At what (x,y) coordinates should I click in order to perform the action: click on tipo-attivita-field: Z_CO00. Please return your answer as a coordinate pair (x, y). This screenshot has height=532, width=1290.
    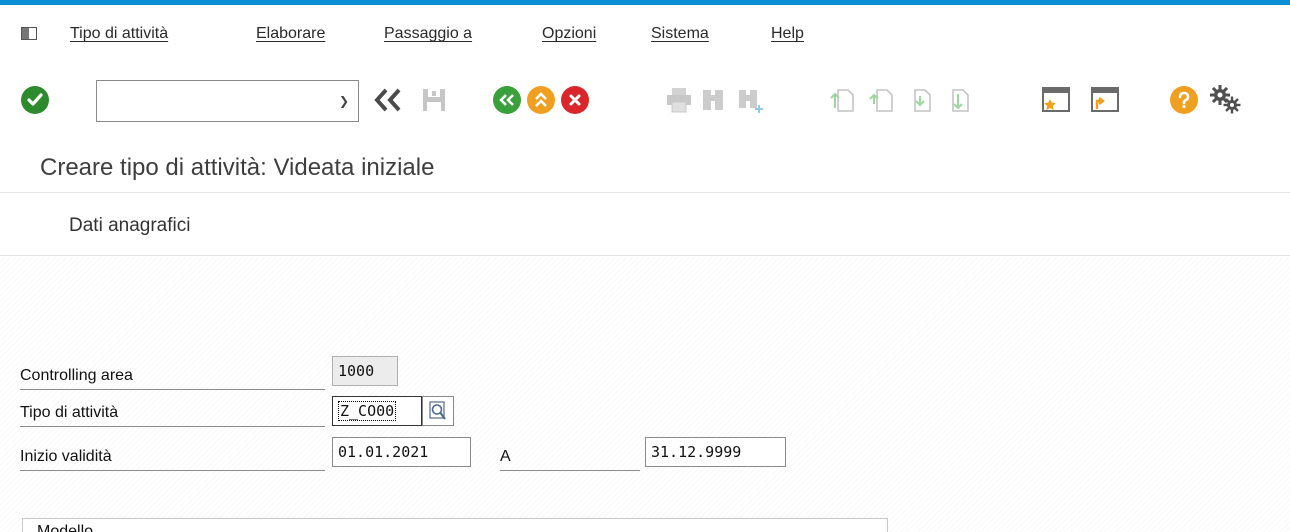
    Looking at the image, I should click on (377, 411).